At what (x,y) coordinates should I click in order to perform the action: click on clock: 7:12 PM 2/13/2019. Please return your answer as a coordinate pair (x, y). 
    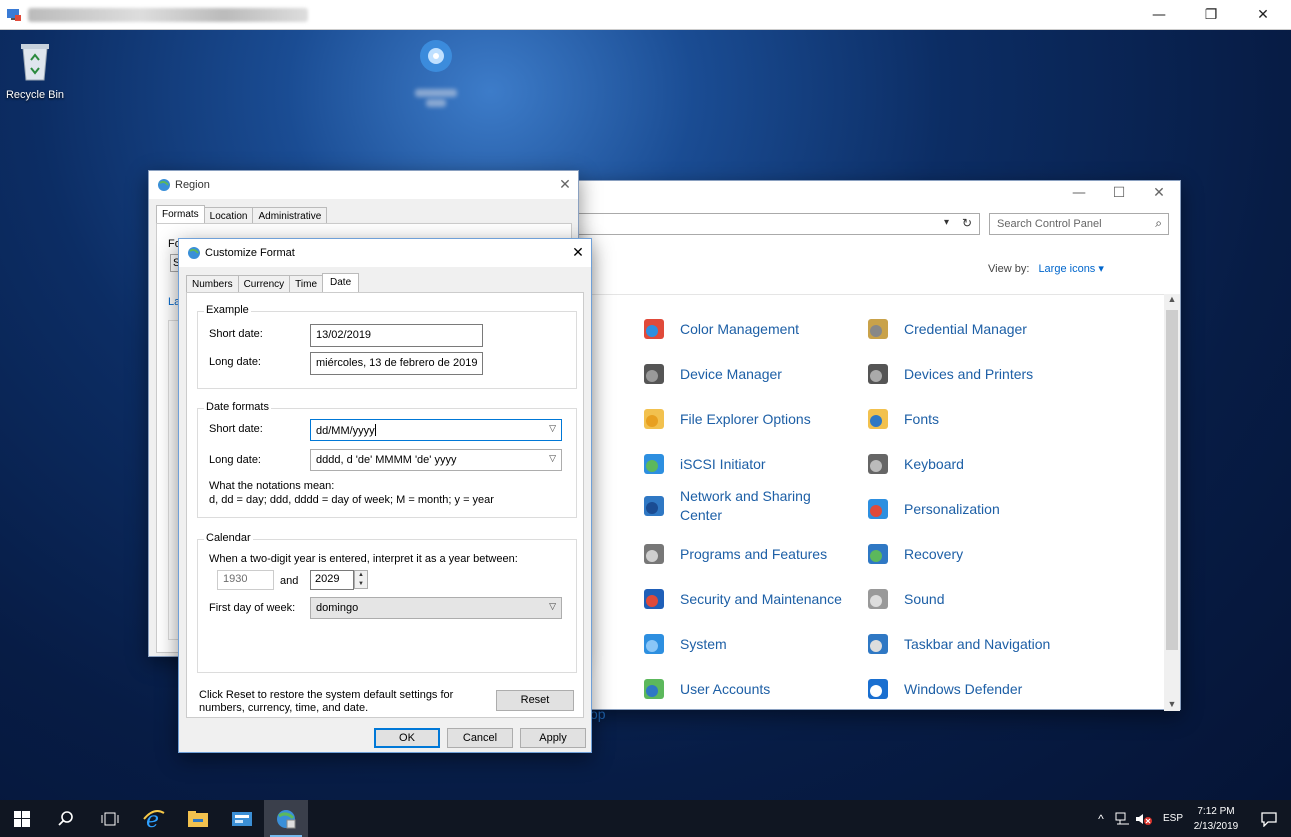
    Looking at the image, I should click on (1216, 819).